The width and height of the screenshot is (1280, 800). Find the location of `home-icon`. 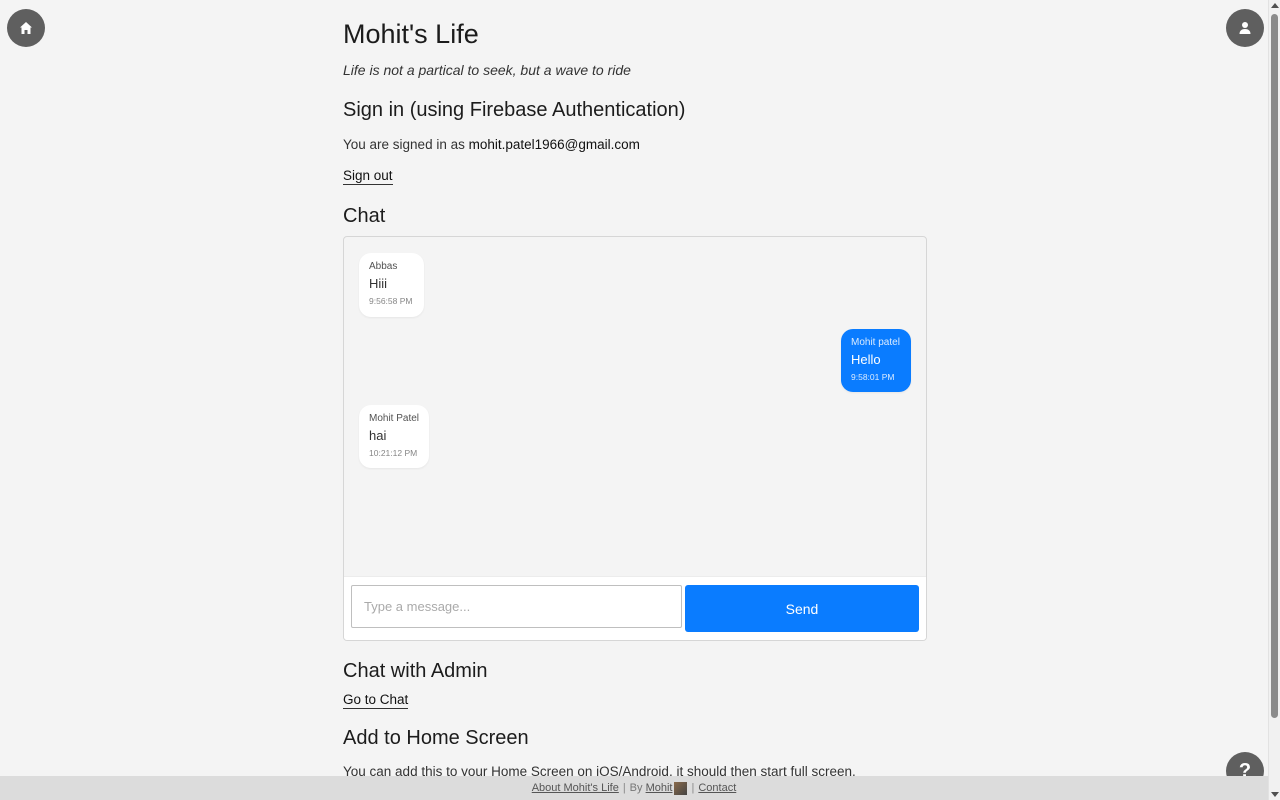

home-icon is located at coordinates (26, 28).